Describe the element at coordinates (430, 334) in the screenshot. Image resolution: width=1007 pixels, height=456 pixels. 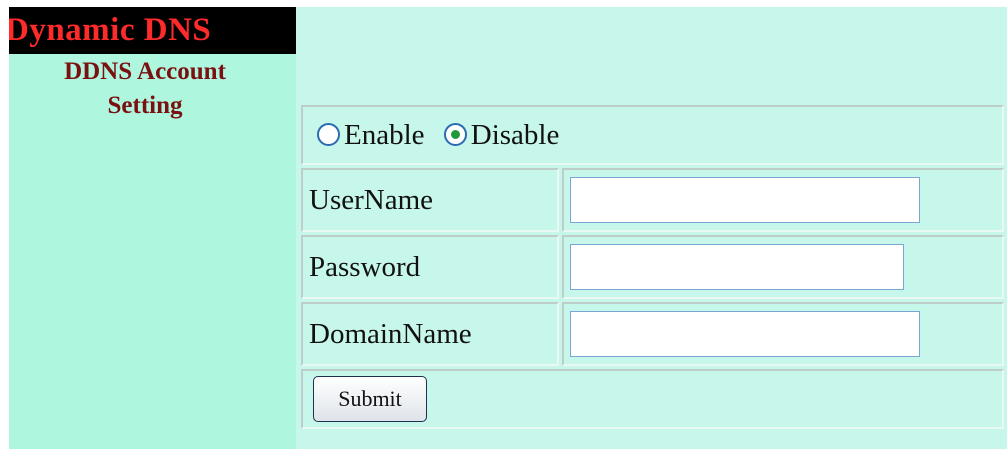
I see `domainname-label: DomainName` at that location.